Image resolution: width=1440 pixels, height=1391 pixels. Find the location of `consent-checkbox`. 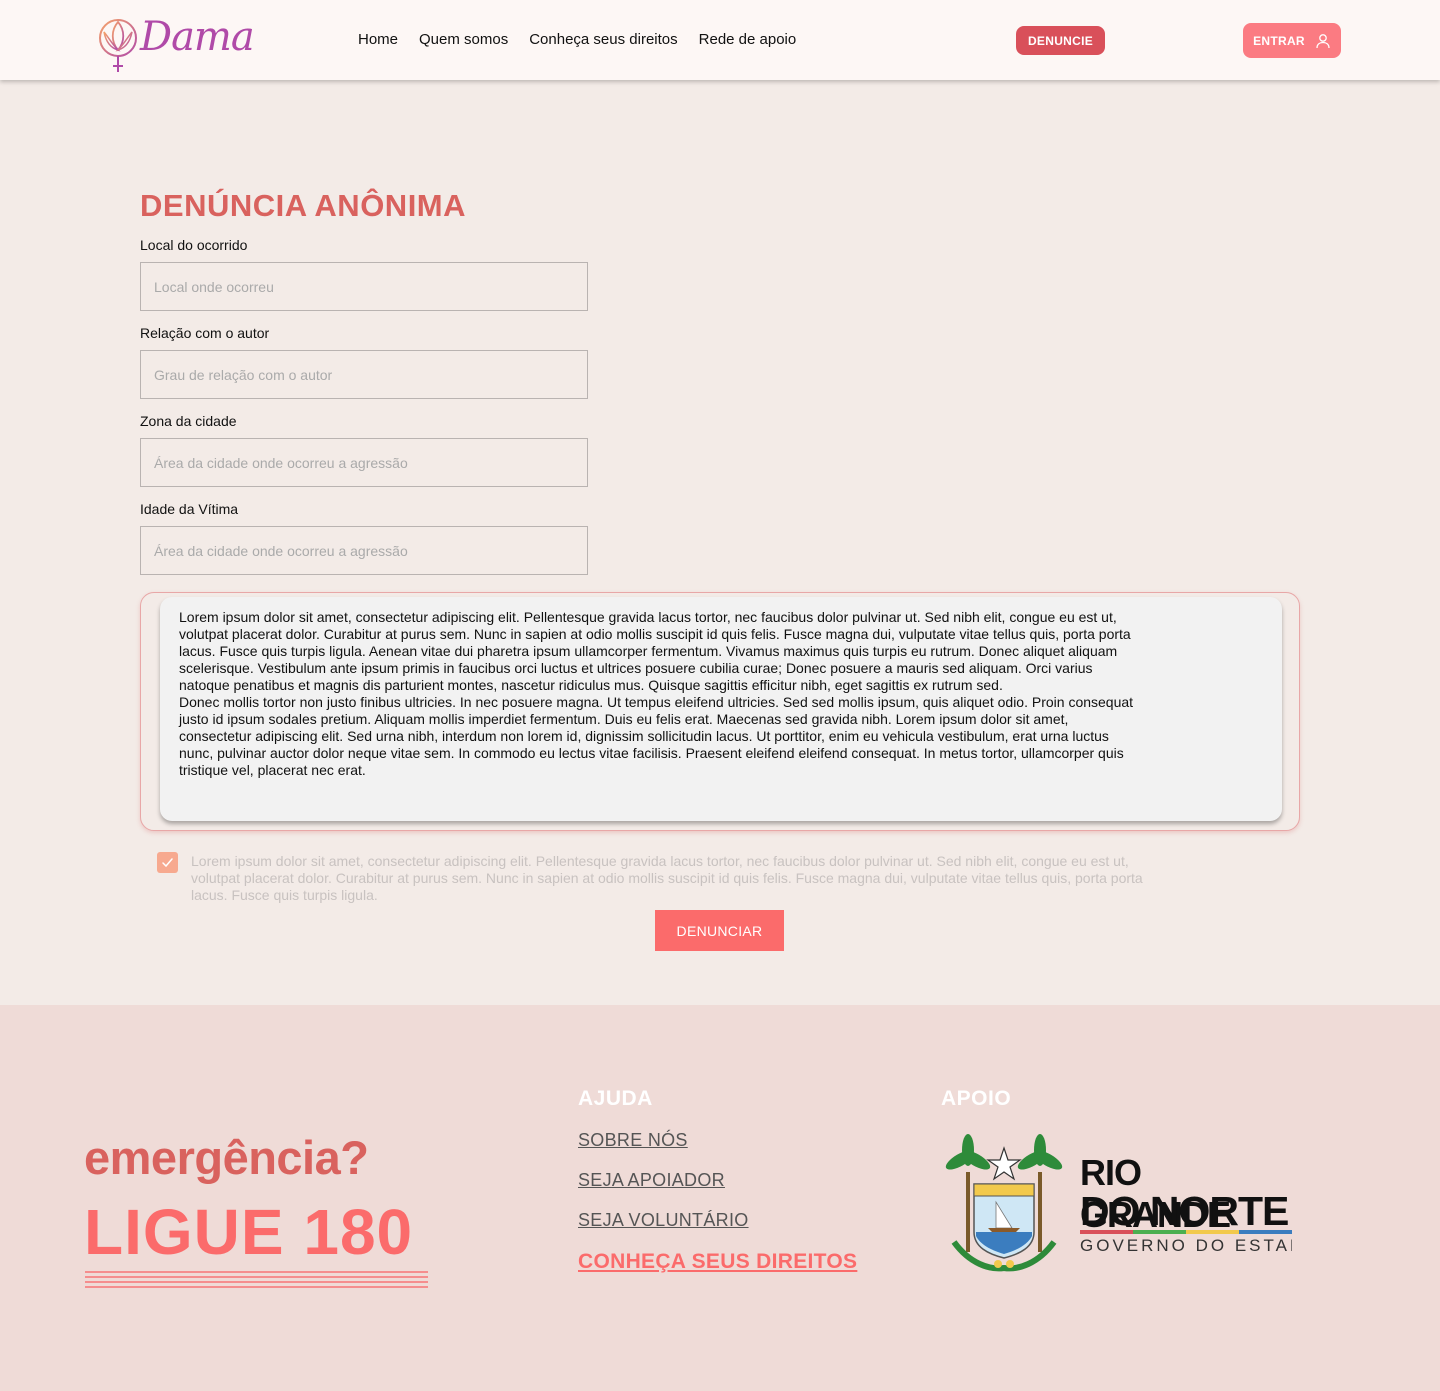

consent-checkbox is located at coordinates (167, 862).